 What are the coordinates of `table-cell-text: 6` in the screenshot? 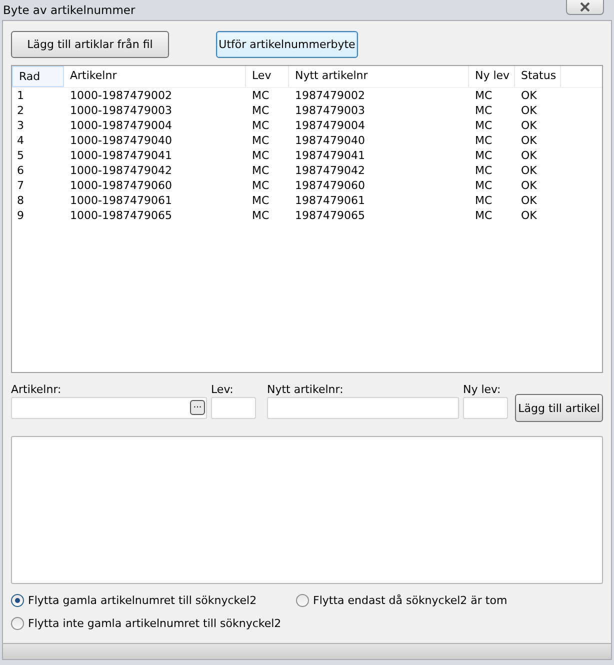 It's located at (20, 170).